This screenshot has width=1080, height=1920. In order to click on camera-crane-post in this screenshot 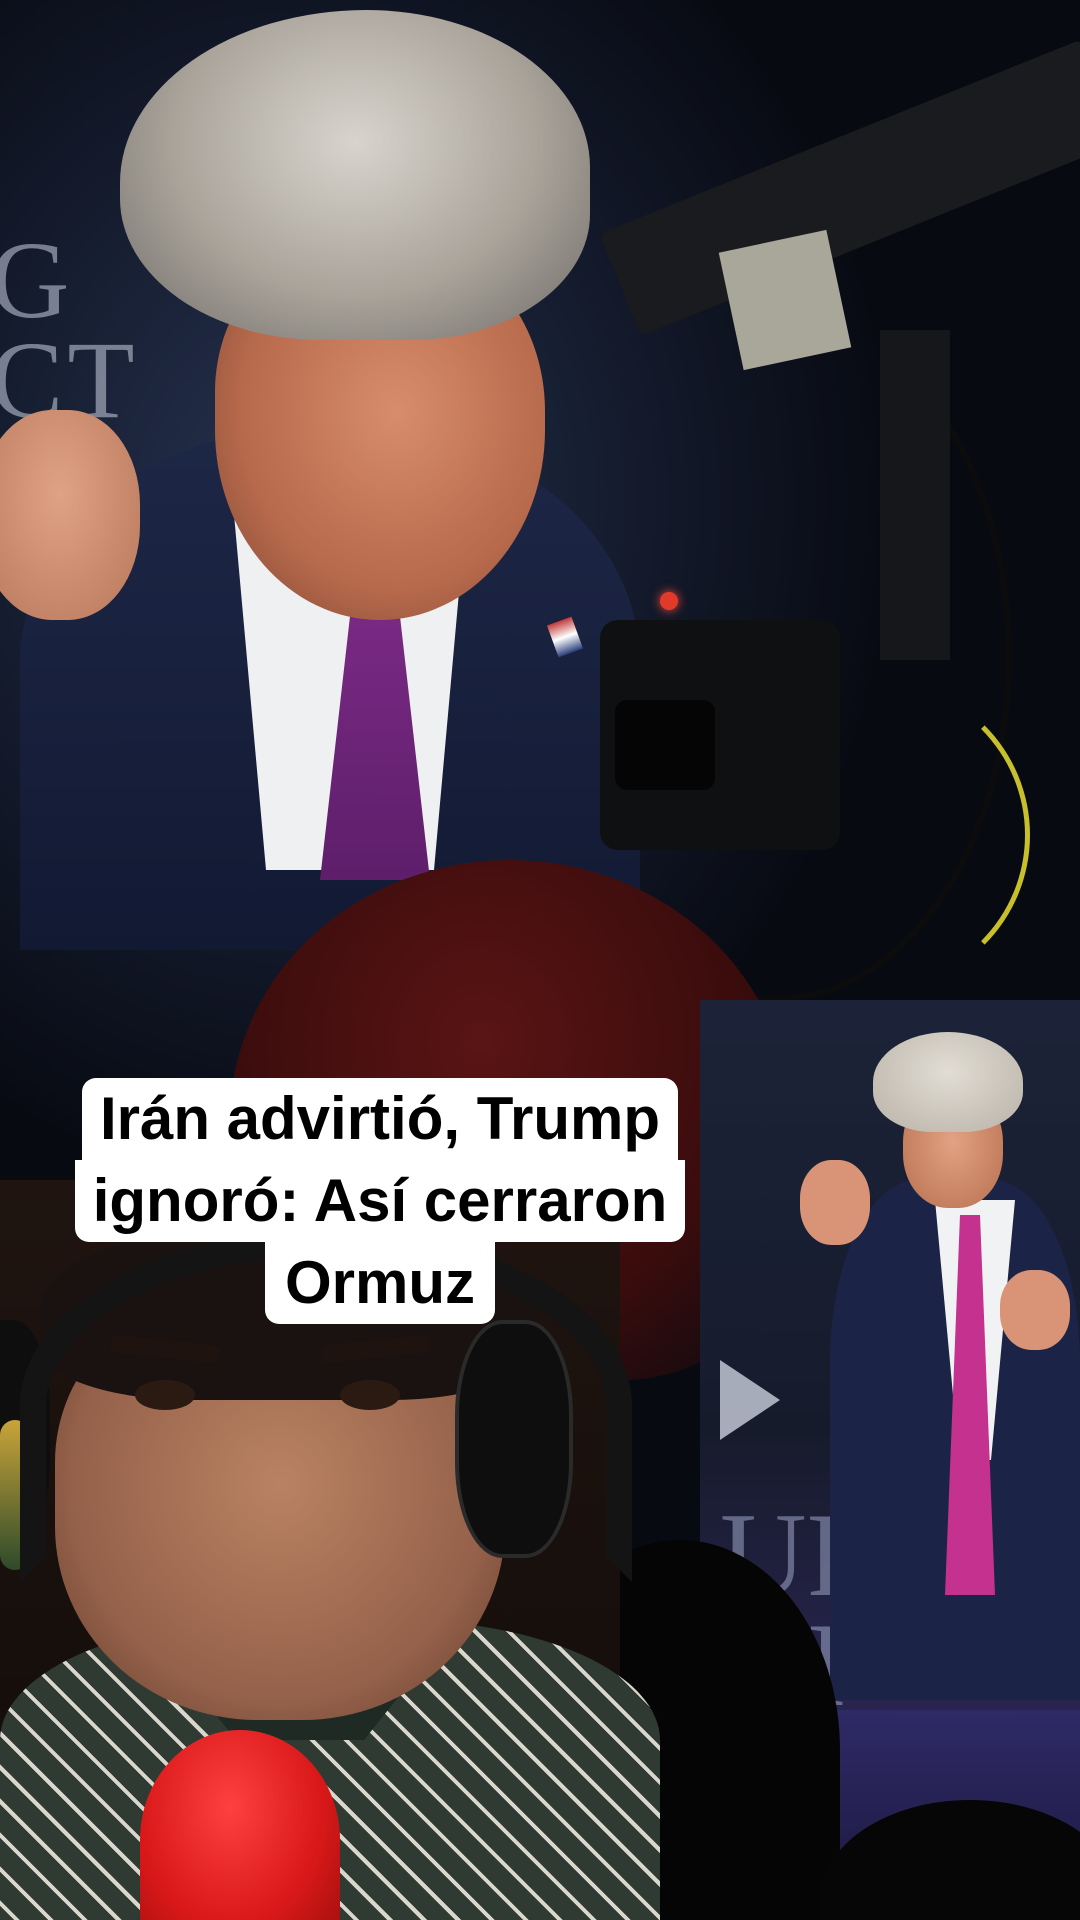, I will do `click(915, 495)`.